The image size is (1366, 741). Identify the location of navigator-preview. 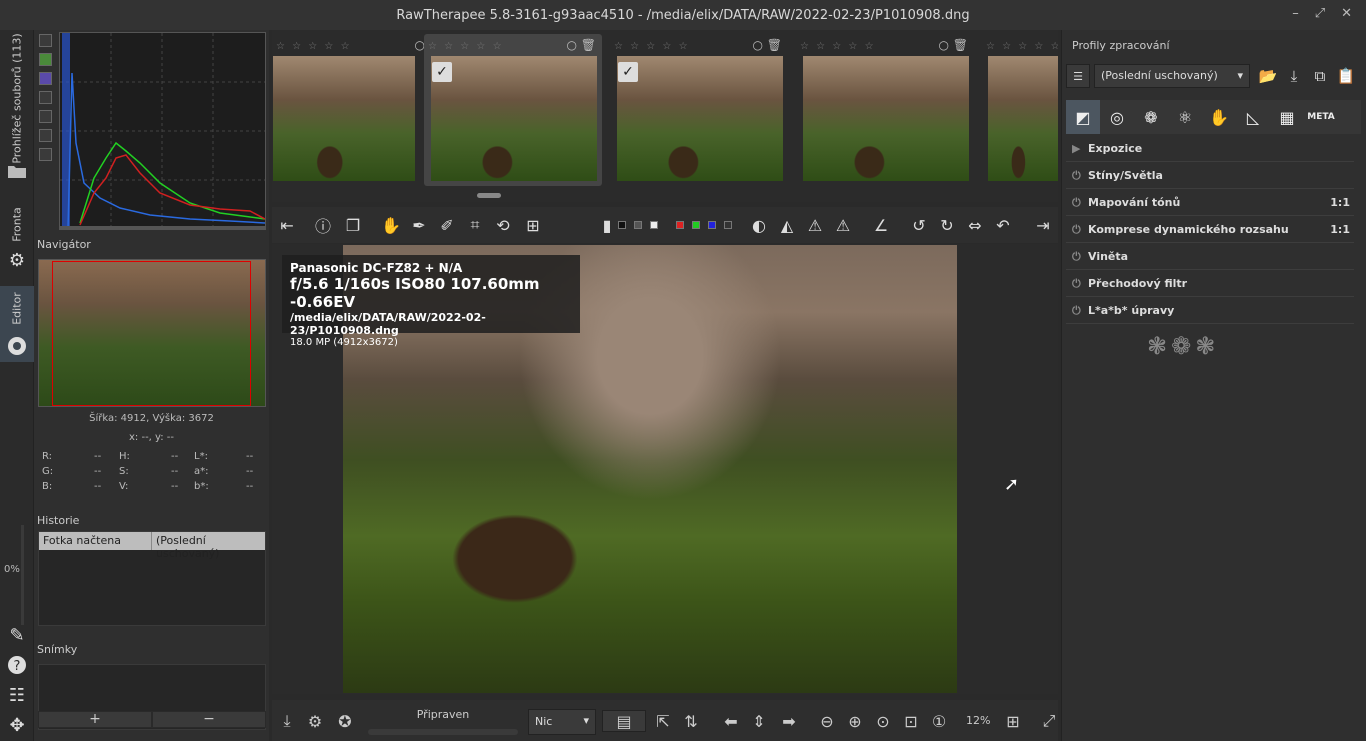
(152, 333).